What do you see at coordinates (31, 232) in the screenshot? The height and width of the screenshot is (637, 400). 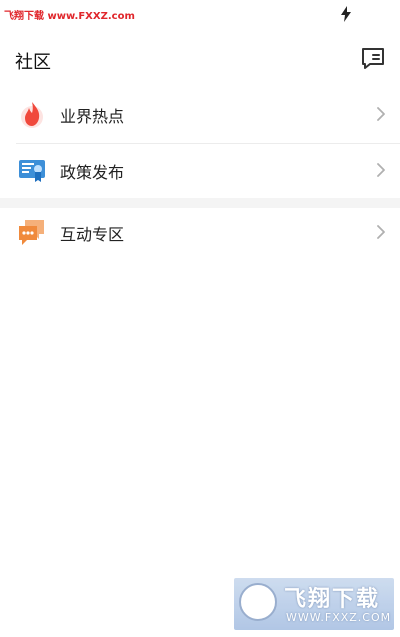 I see `chat-bubbles-icon` at bounding box center [31, 232].